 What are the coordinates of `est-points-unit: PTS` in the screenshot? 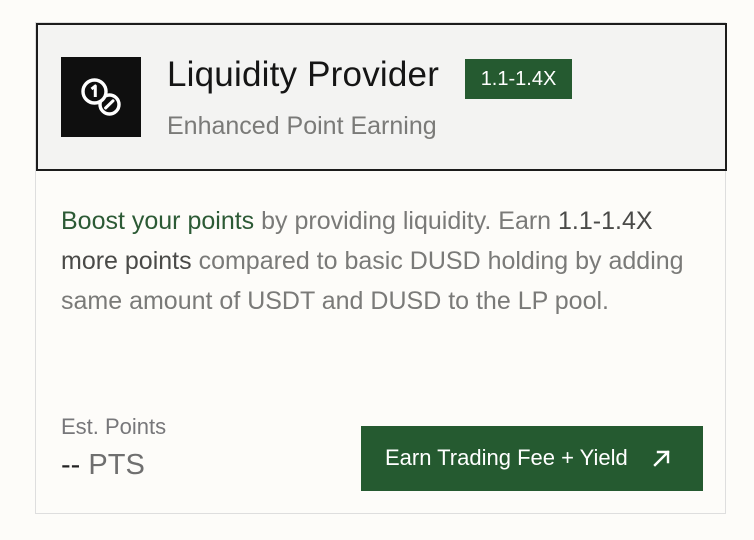 It's located at (116, 465).